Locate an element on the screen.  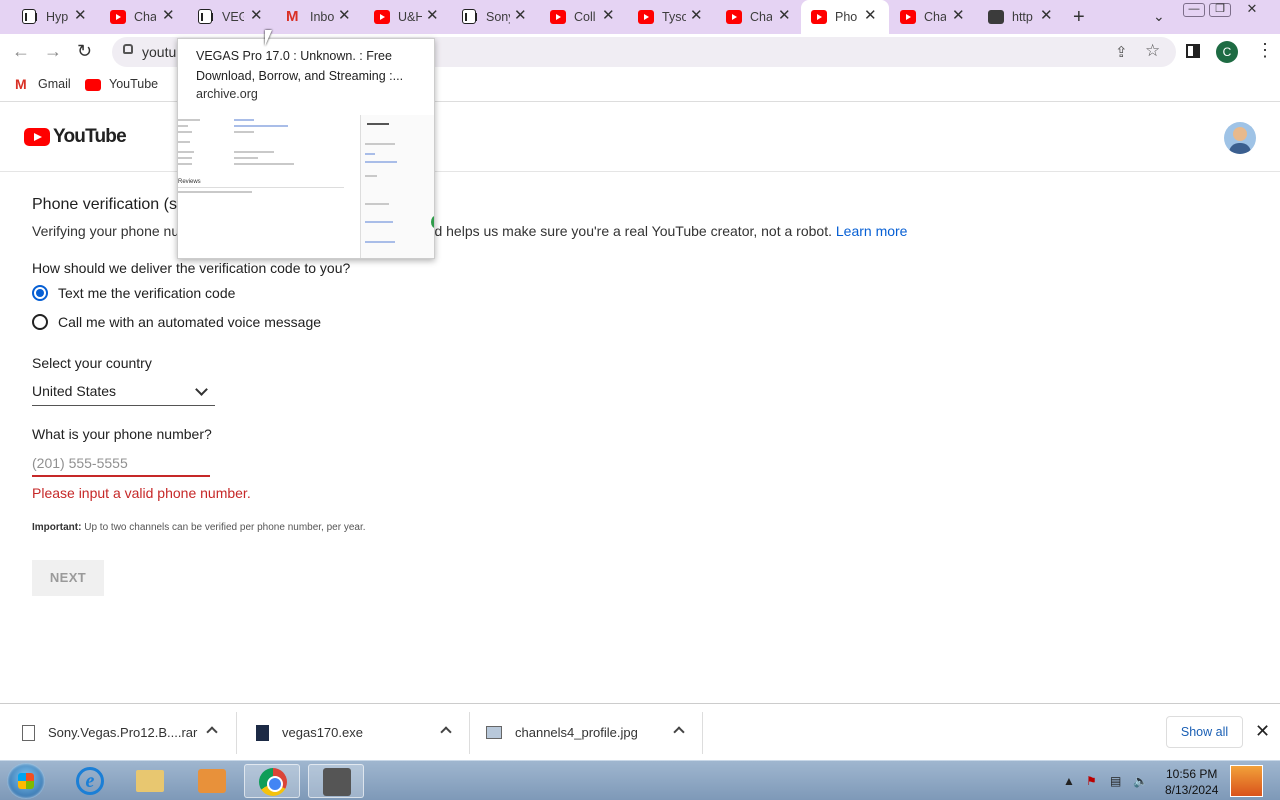
profile-avatar: C is located at coordinates (1227, 52).